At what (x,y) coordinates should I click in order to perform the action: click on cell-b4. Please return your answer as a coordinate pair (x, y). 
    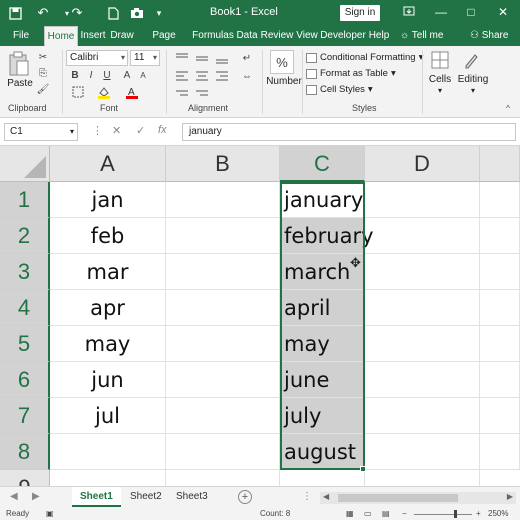
    Looking at the image, I should click on (223, 308).